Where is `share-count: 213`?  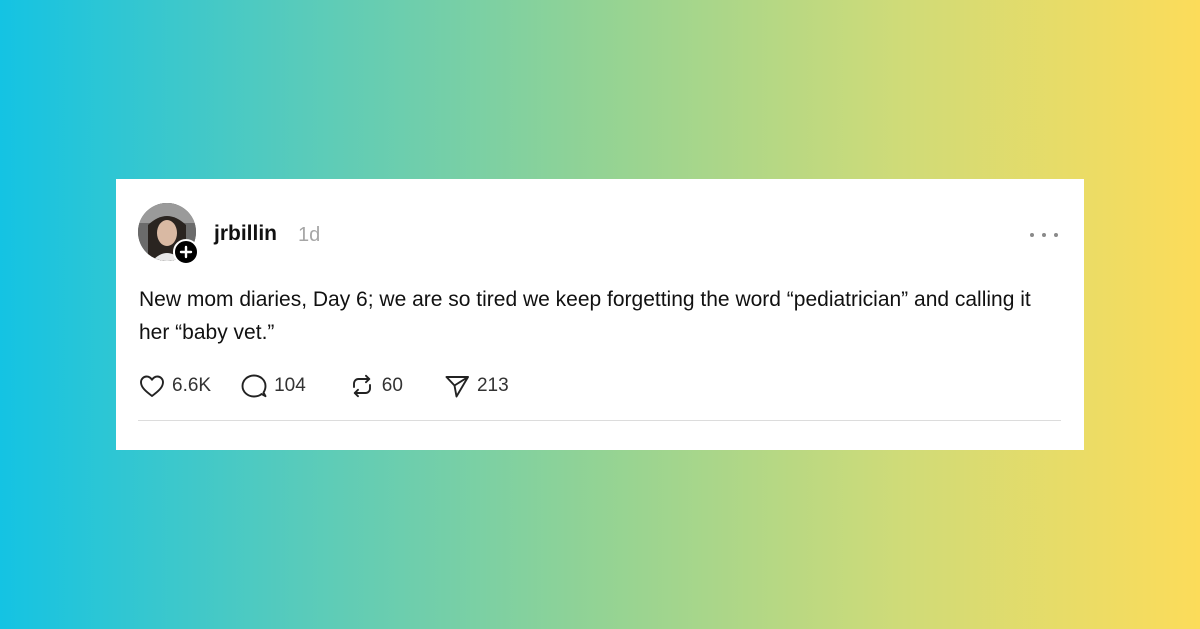 share-count: 213 is located at coordinates (492, 385).